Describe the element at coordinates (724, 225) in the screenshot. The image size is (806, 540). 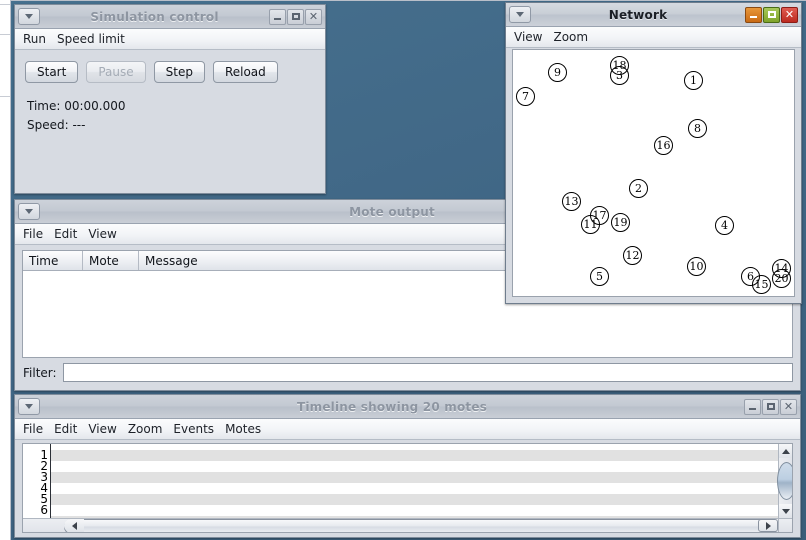
I see `network-mote-node: 4` at that location.